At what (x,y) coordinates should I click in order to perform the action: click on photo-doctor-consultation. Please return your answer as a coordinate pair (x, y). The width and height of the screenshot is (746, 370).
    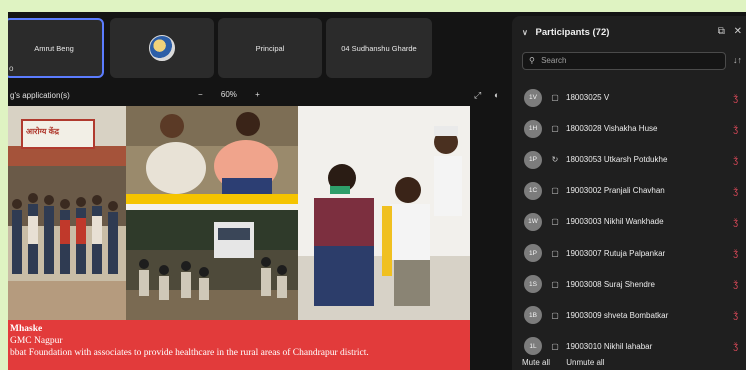
    Looking at the image, I should click on (212, 155).